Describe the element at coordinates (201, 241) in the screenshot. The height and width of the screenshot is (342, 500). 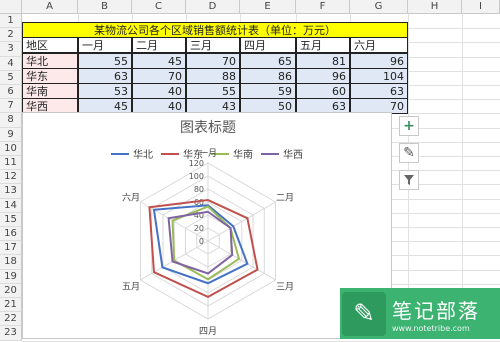
I see `radar-tick-label: 0` at that location.